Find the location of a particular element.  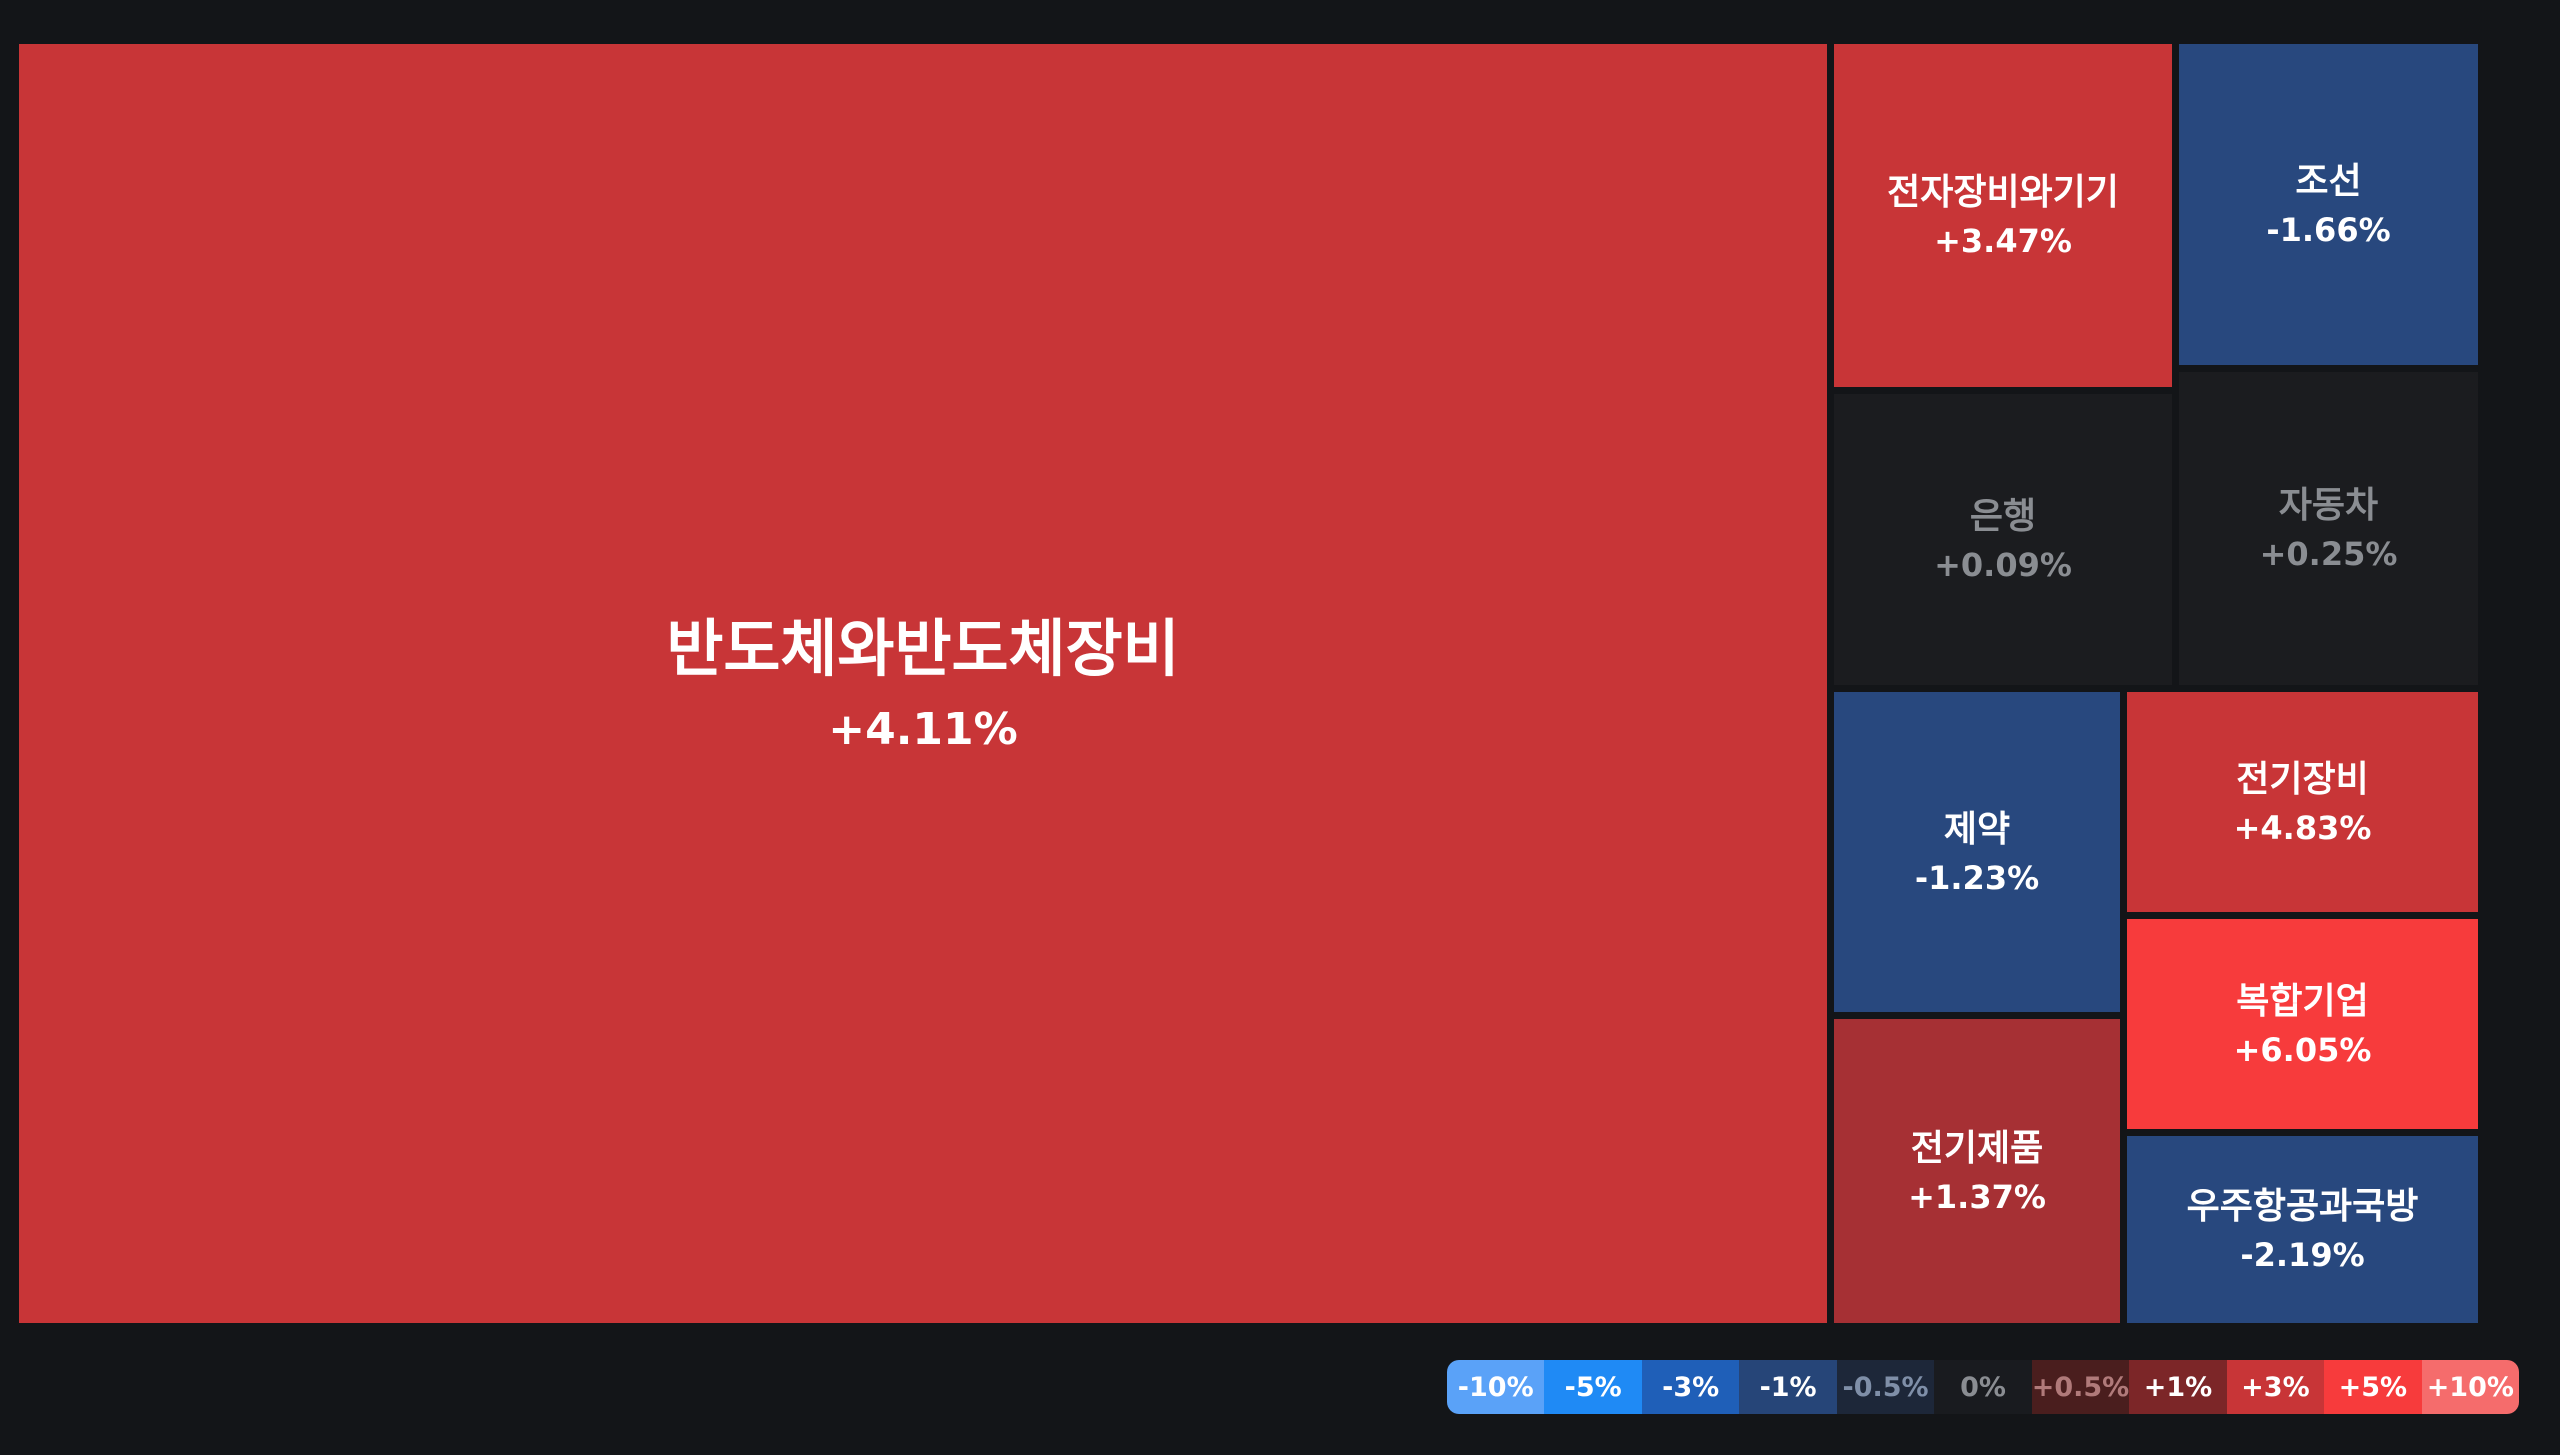

legend-item: +1% is located at coordinates (2178, 1387).